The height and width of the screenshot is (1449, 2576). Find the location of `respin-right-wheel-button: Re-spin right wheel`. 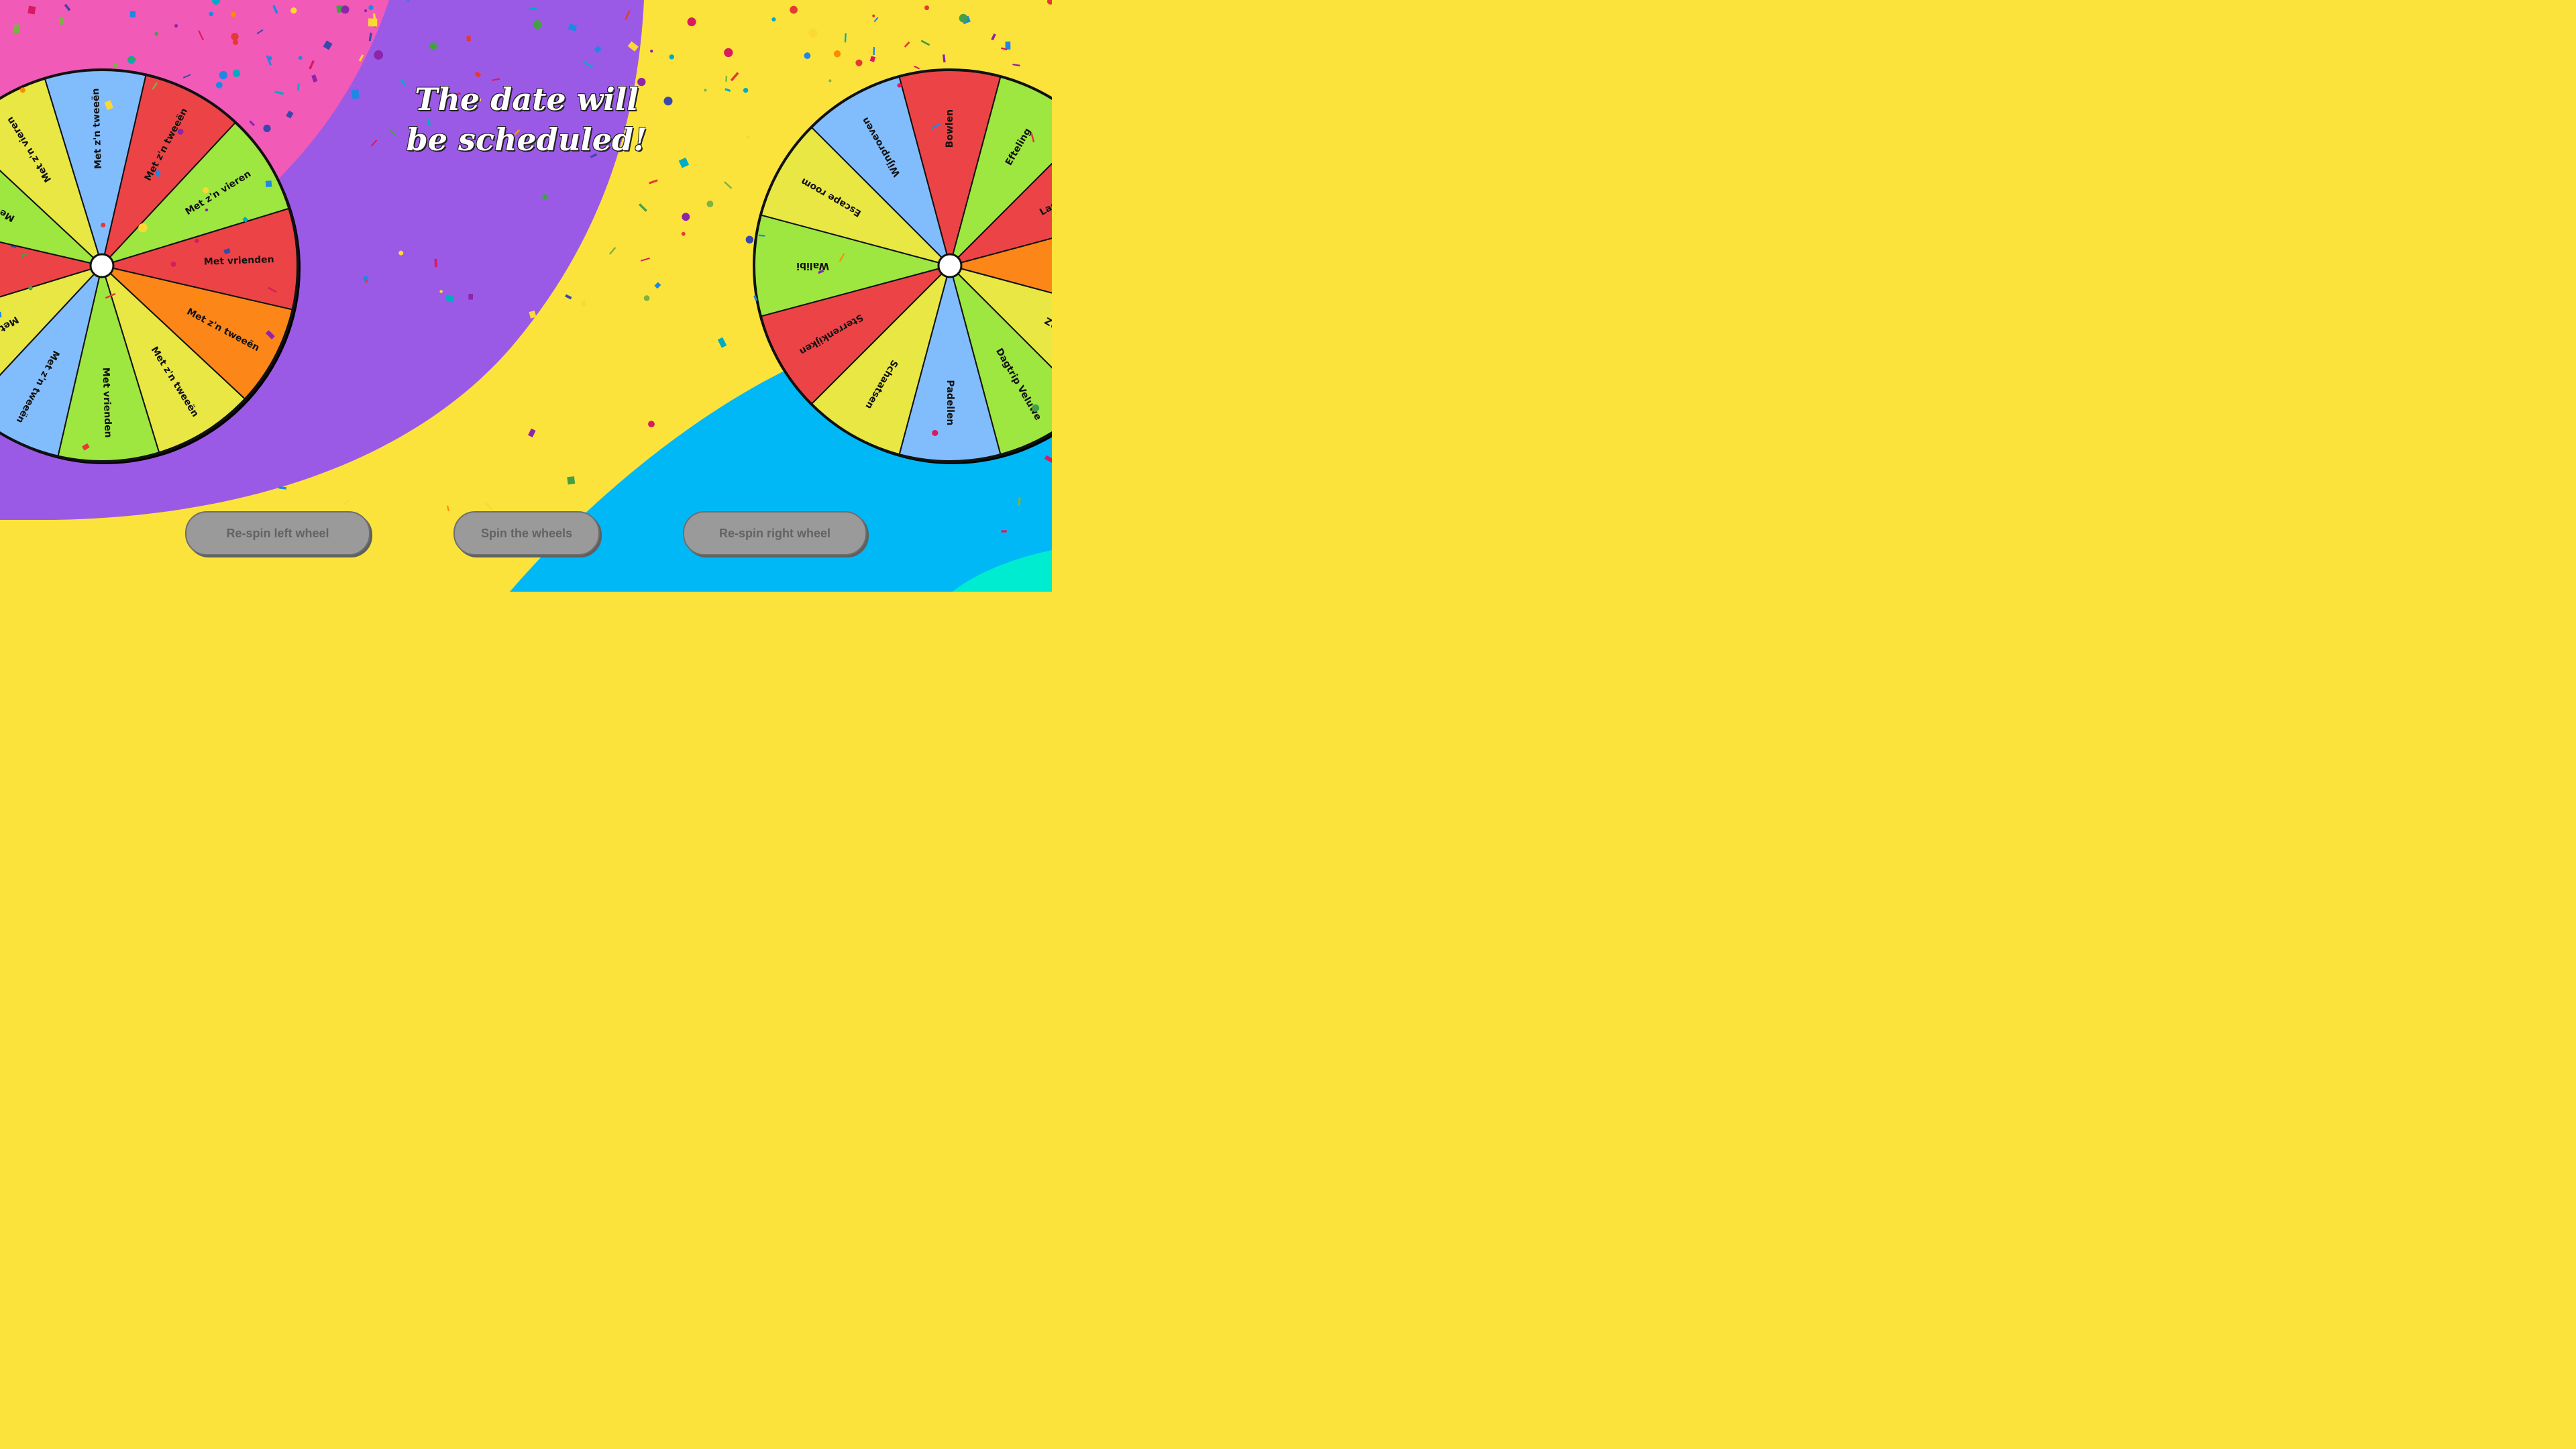

respin-right-wheel-button: Re-spin right wheel is located at coordinates (775, 533).